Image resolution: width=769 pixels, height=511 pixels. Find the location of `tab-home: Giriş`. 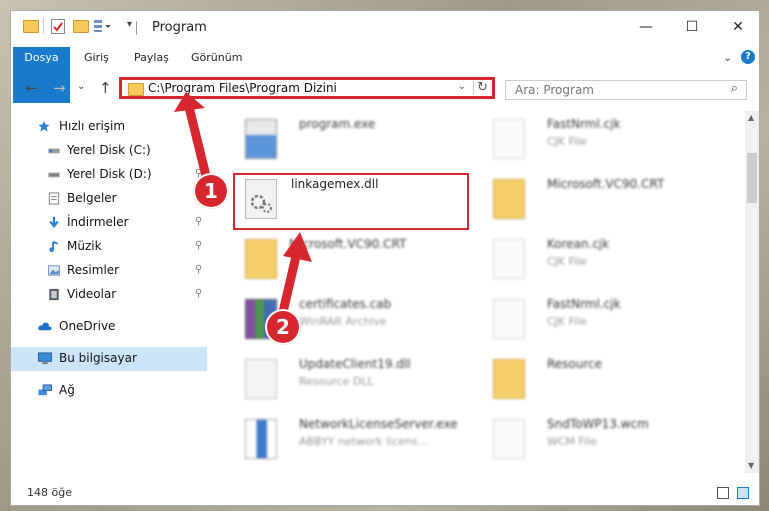

tab-home: Giriş is located at coordinates (96, 58).